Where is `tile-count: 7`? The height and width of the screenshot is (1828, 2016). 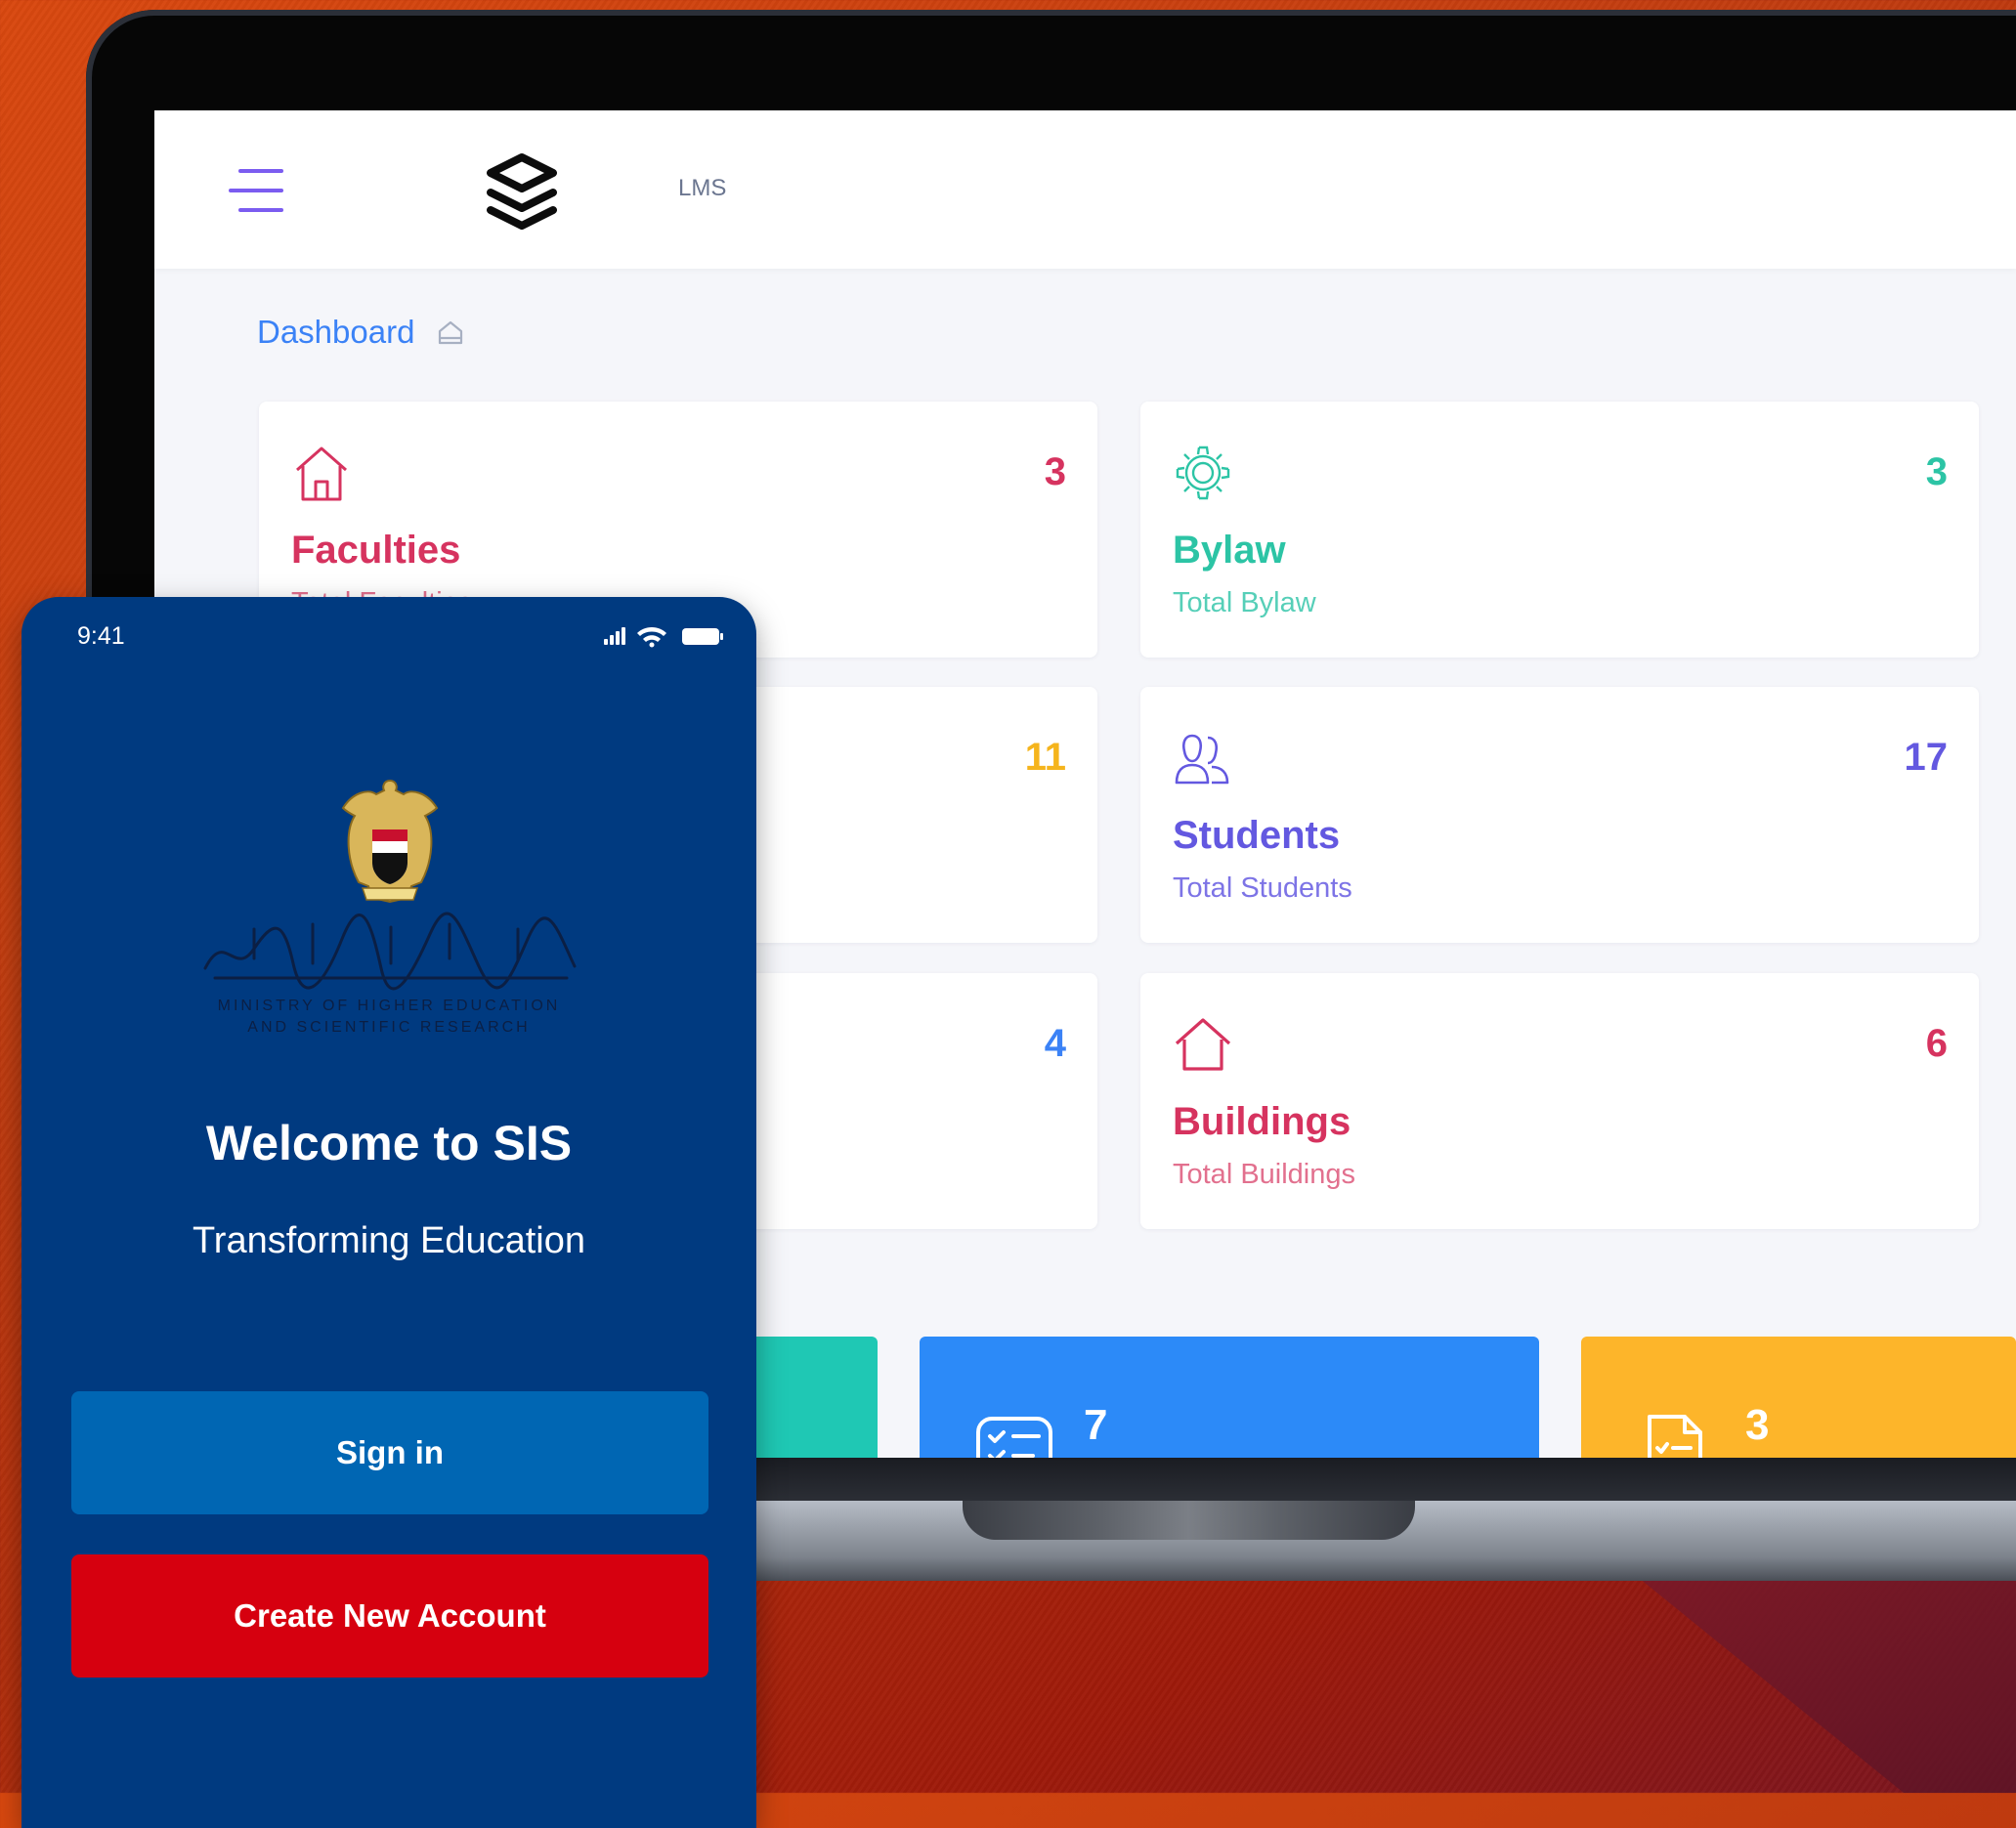
tile-count: 7 is located at coordinates (1096, 1425).